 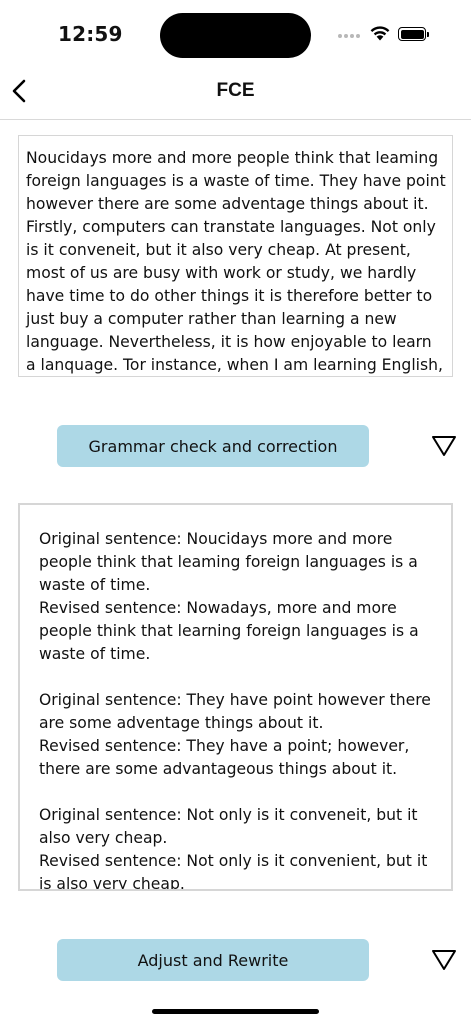 I want to click on status-time: 12:59, so click(x=90, y=34).